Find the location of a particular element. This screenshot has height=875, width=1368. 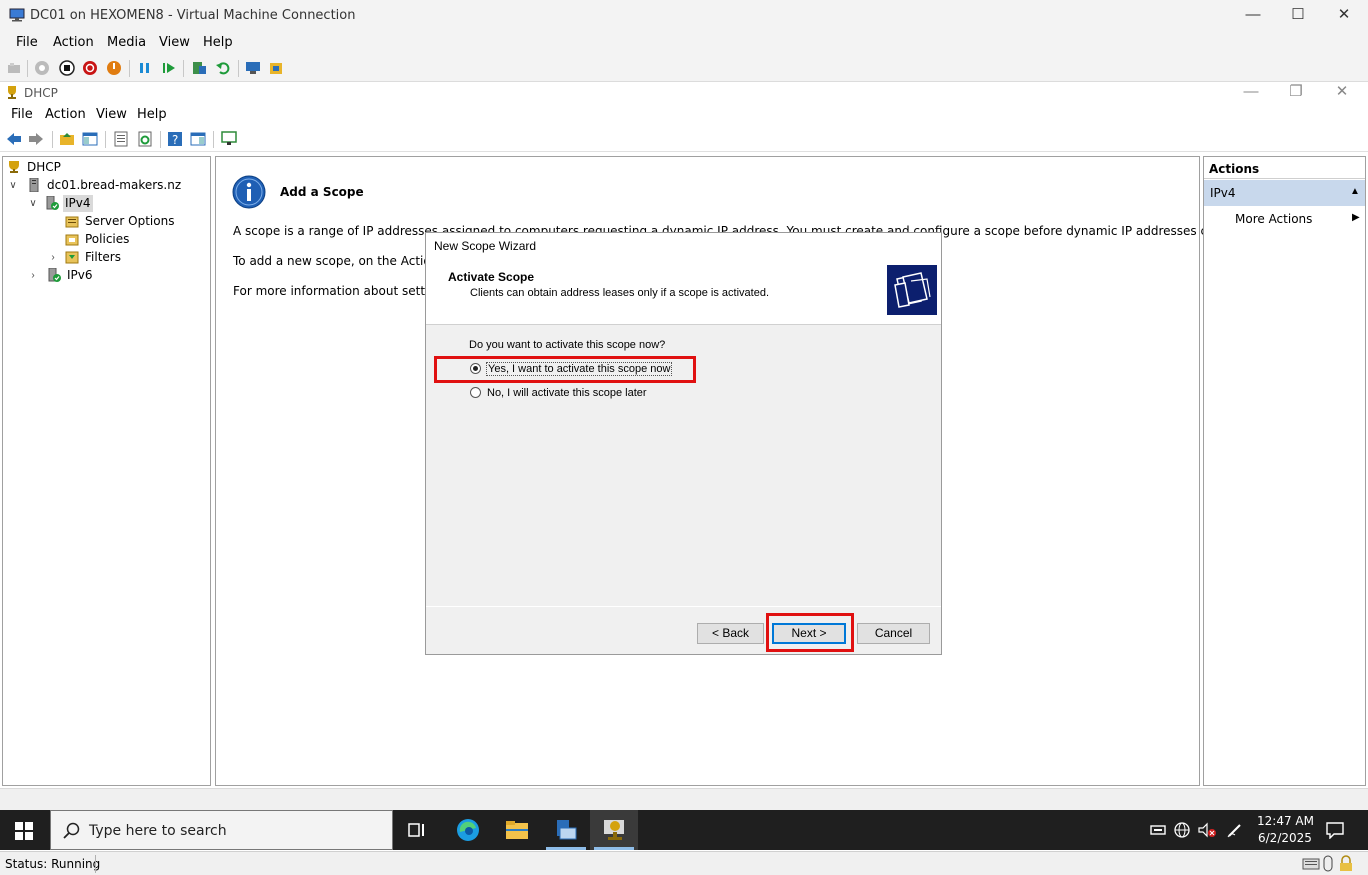

taskbar-search-box: Type here to search is located at coordinates (221, 830).